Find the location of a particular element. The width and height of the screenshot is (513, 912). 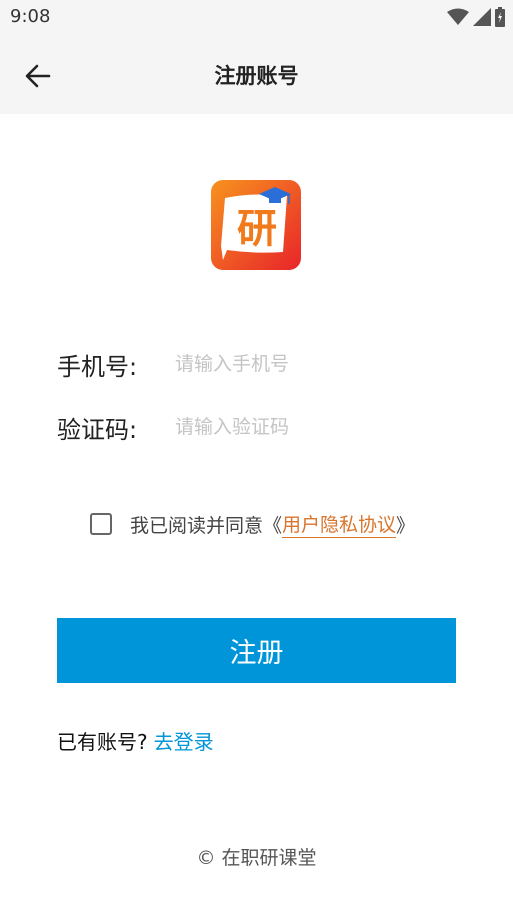

app-bar: 注册账号 is located at coordinates (256, 74).